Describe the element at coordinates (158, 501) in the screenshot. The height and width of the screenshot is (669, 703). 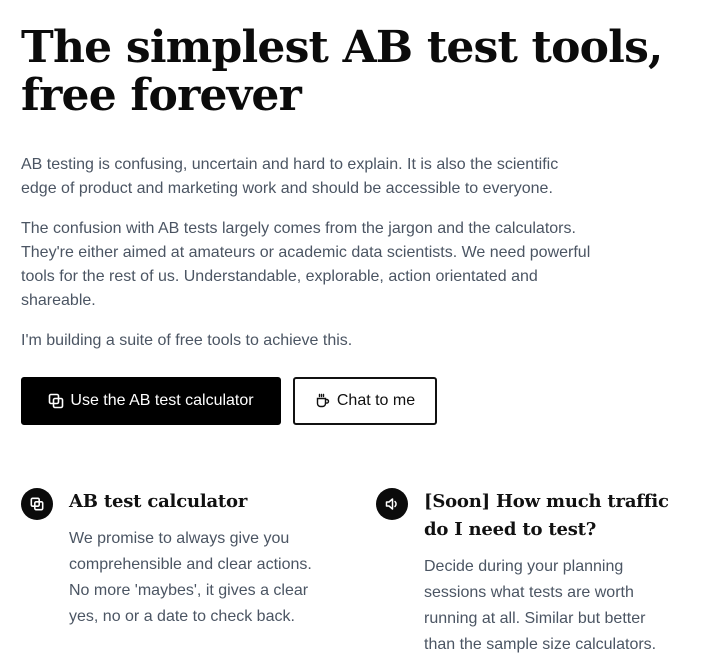
I see `feature-title: AB test calculator` at that location.